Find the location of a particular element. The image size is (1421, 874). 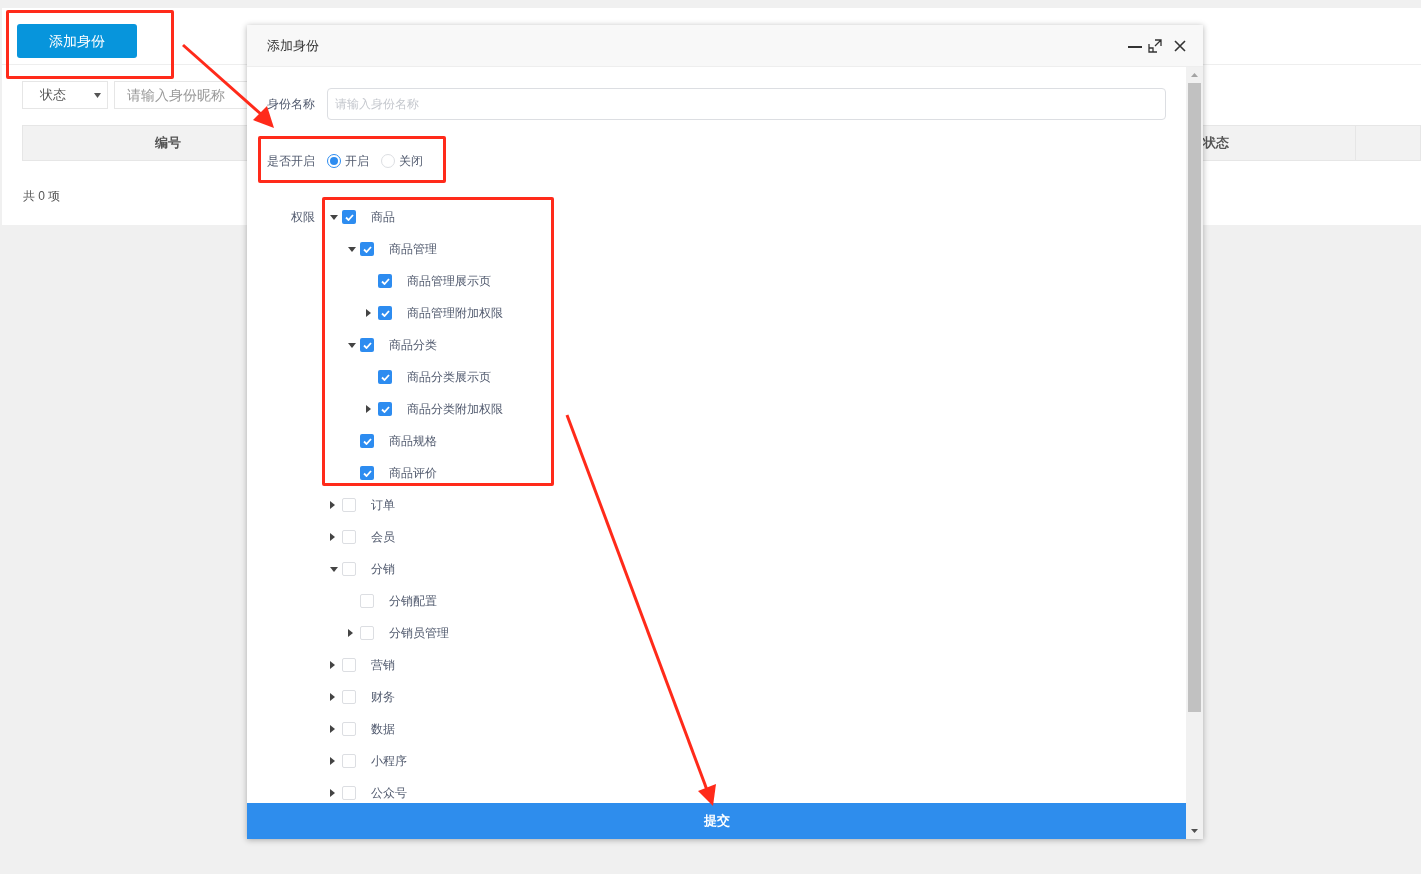

radio-option: 开启 is located at coordinates (348, 161).